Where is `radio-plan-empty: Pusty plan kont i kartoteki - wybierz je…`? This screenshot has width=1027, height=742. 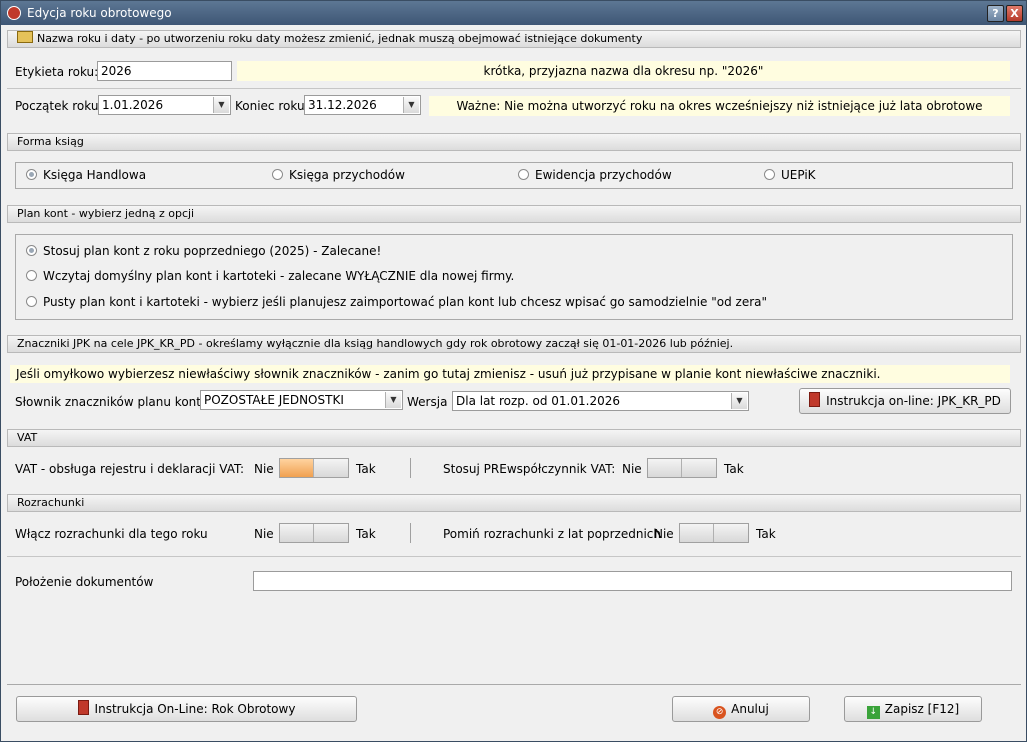
radio-plan-empty: Pusty plan kont i kartoteki - wybierz je… is located at coordinates (396, 302).